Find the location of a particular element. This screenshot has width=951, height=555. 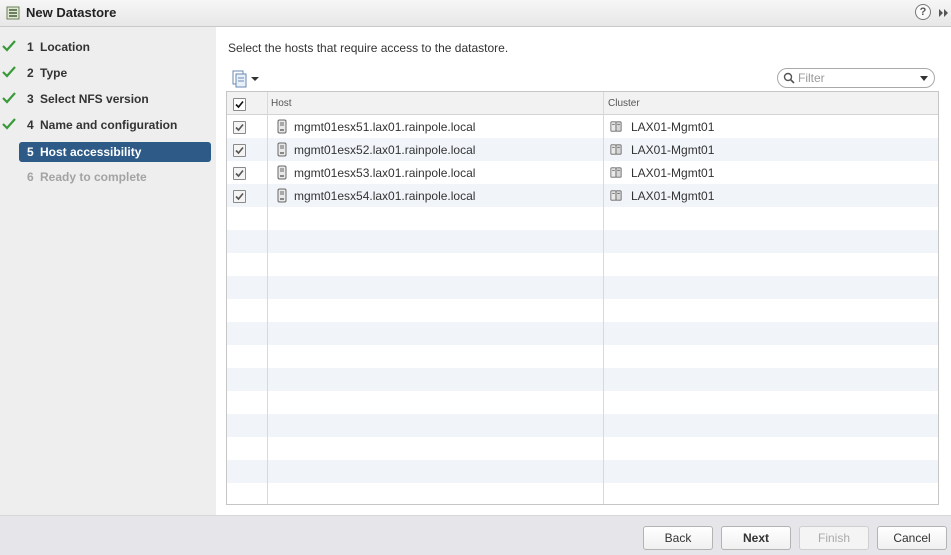

nav-step-name-config: 4 Name and configuration is located at coordinates (106, 125).